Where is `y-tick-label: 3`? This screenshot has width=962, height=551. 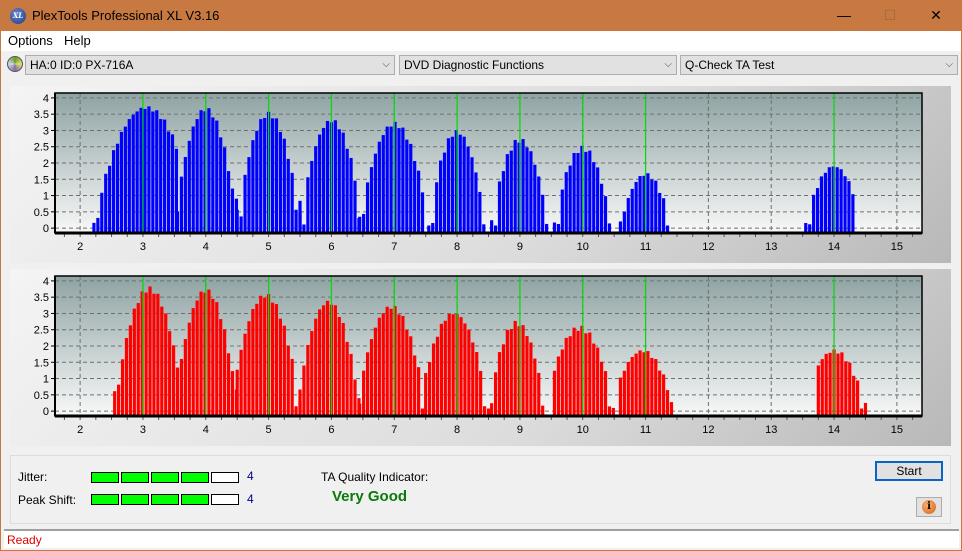 y-tick-label: 3 is located at coordinates (46, 314).